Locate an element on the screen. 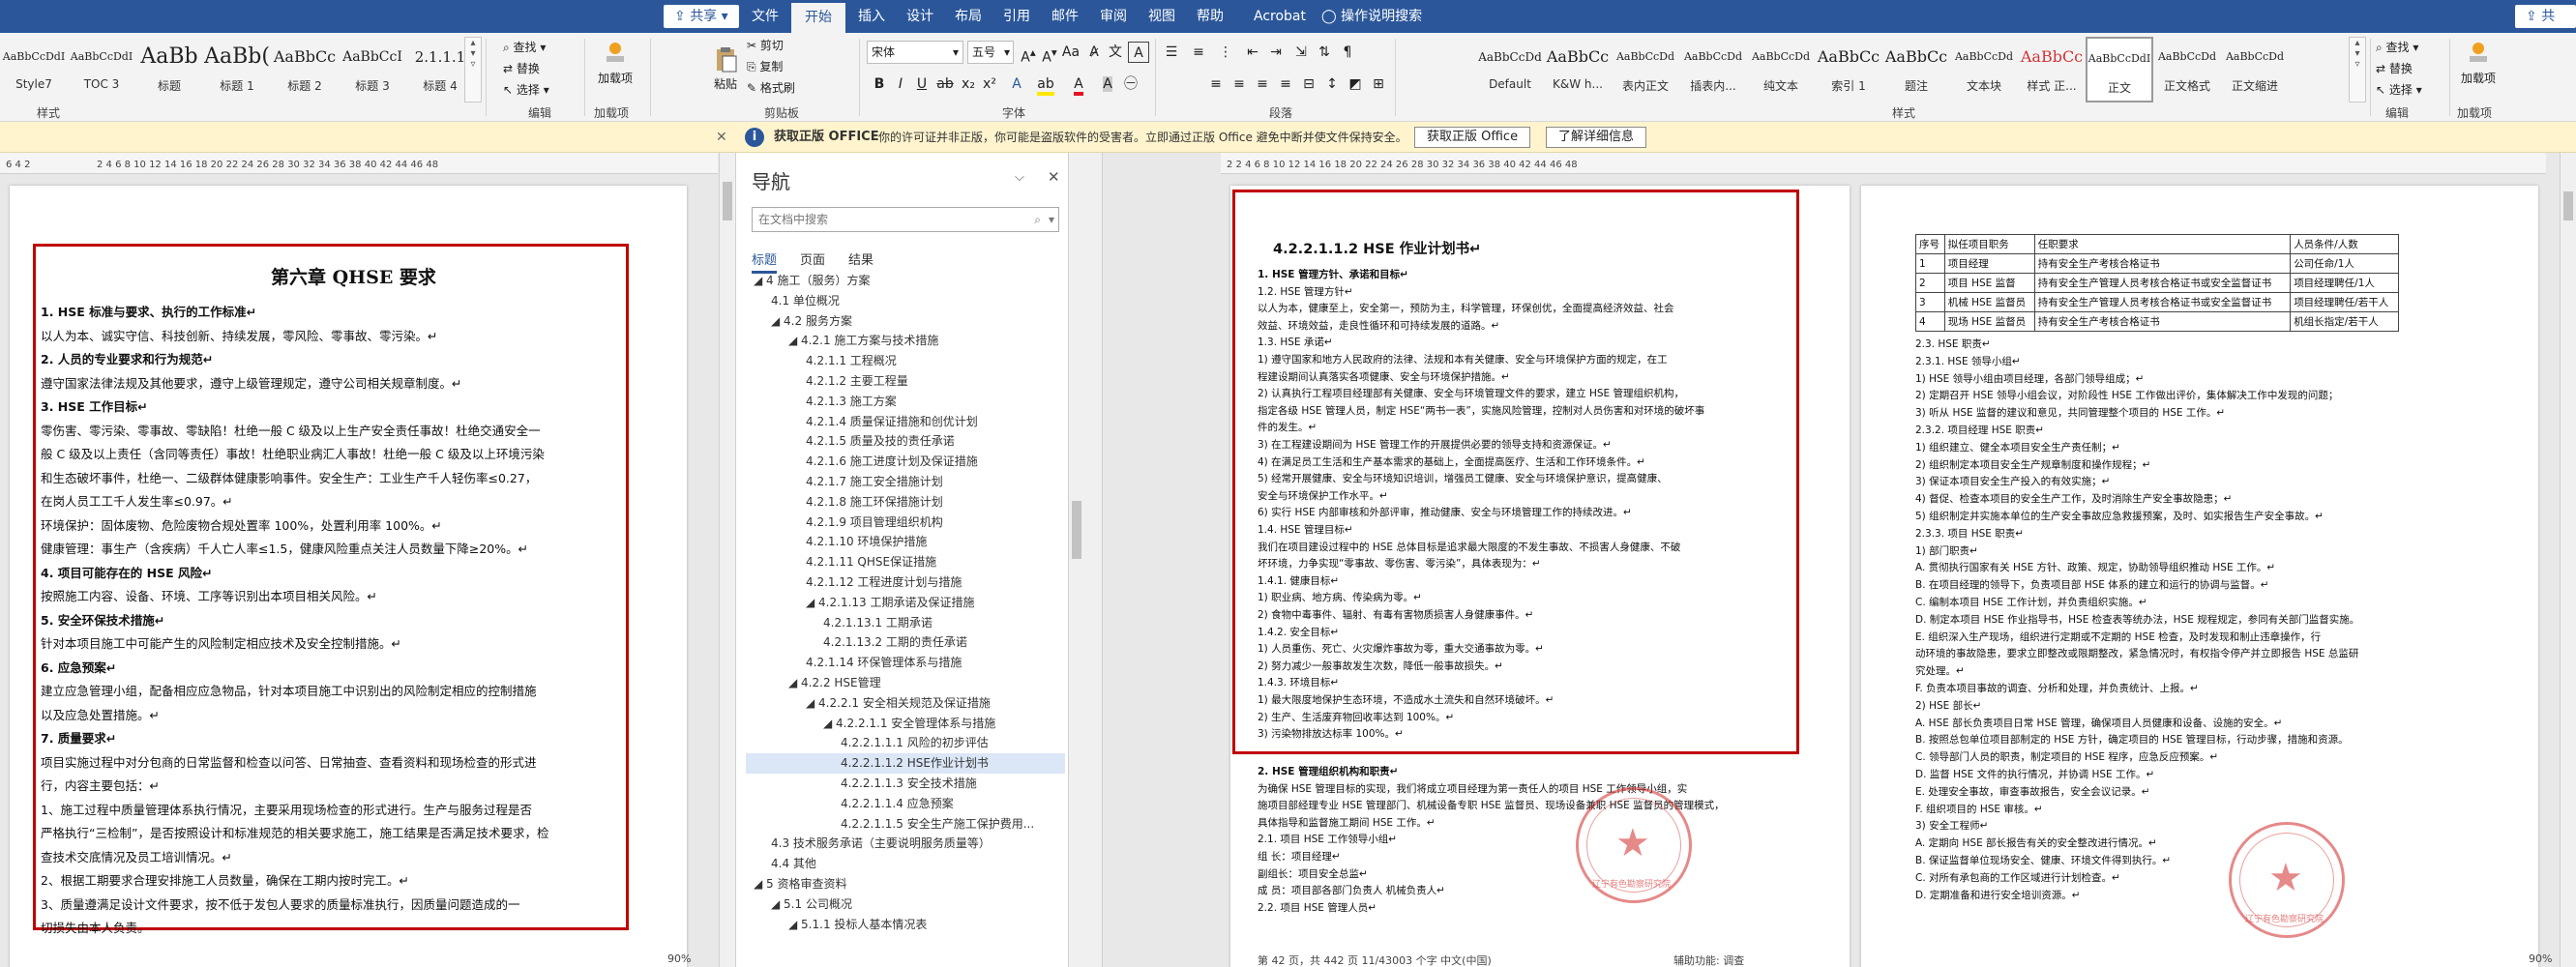  pinyin-icon: 文 is located at coordinates (1115, 52).